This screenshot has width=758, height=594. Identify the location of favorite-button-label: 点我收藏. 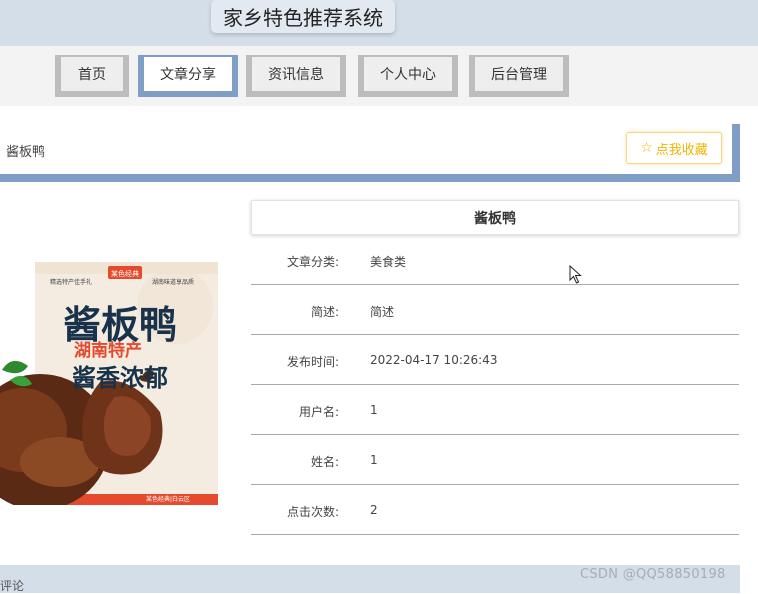
(681, 150).